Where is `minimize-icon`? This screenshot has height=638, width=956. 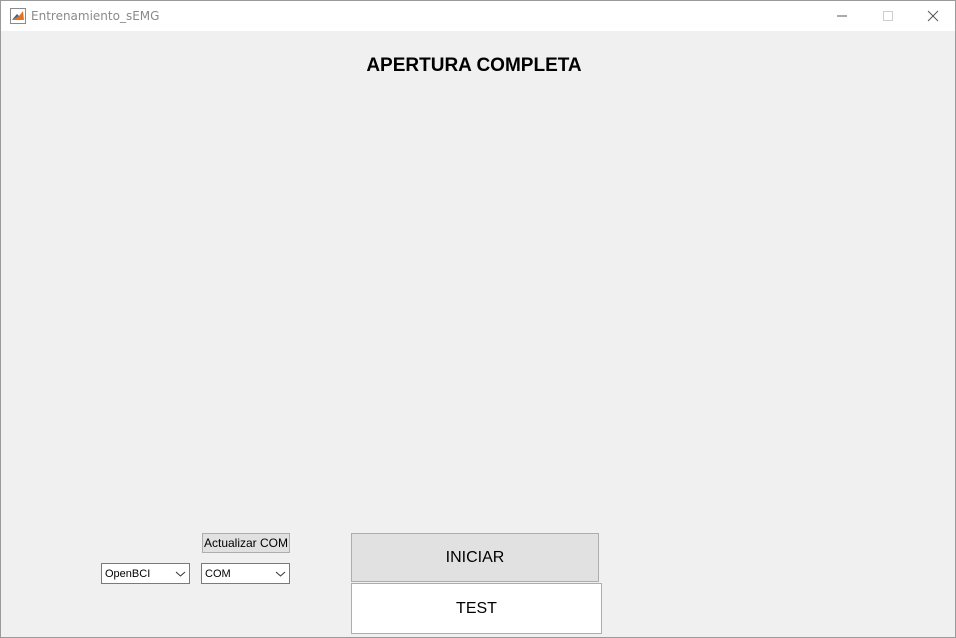 minimize-icon is located at coordinates (842, 16).